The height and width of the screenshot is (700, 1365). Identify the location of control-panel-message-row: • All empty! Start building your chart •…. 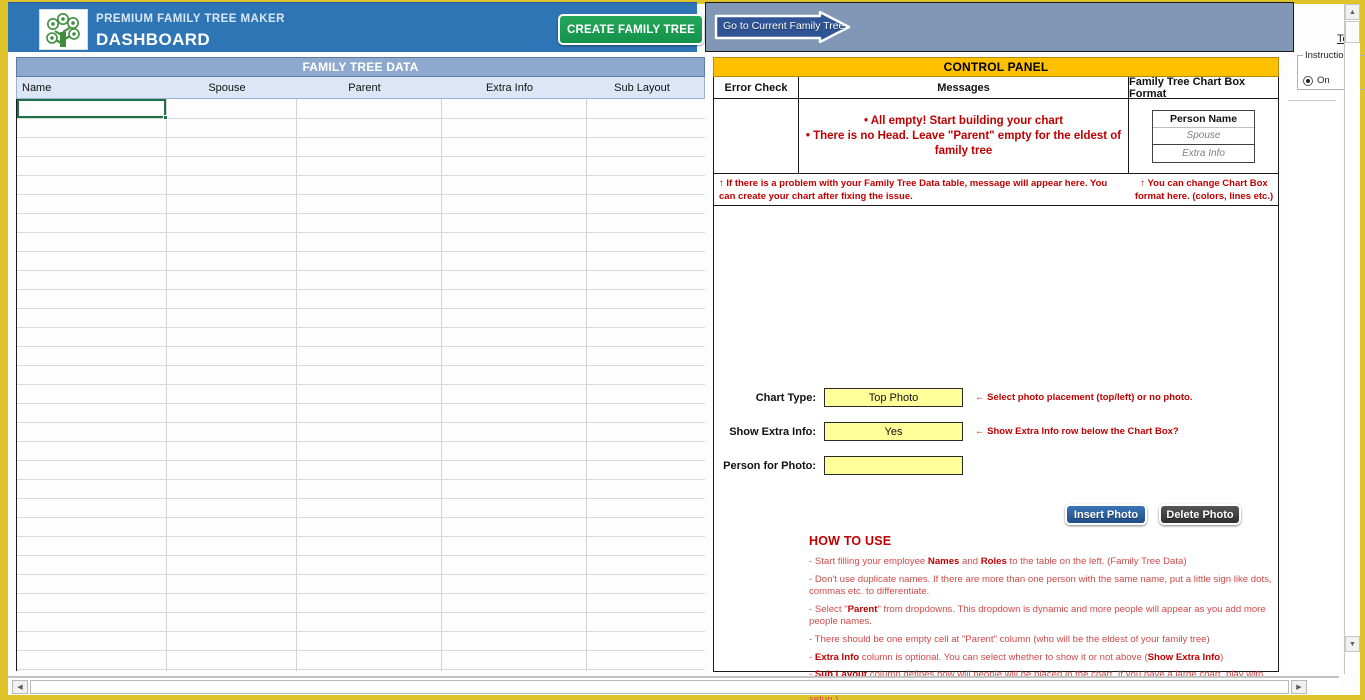
(996, 136).